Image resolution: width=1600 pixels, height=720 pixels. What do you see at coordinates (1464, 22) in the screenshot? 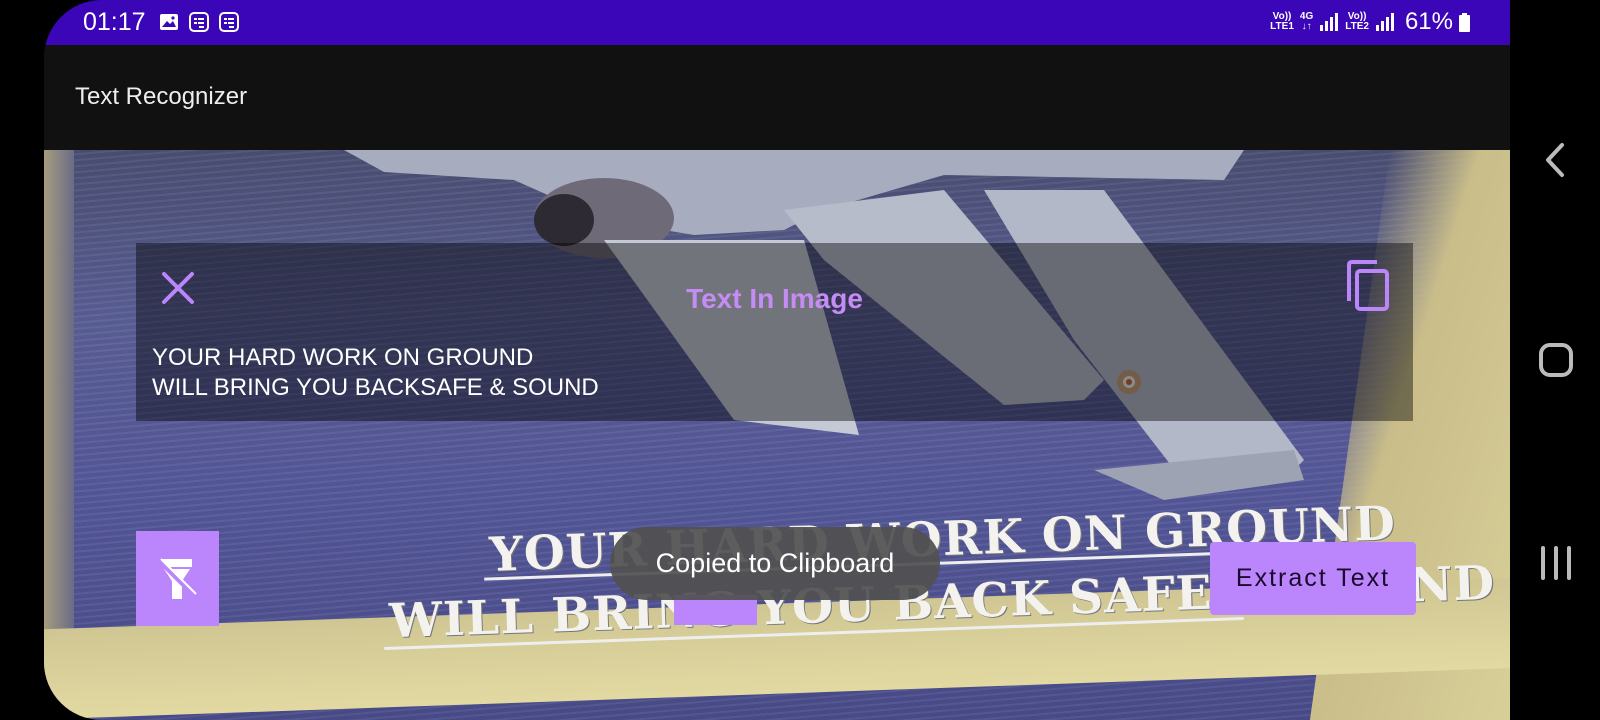
I see `battery-icon` at bounding box center [1464, 22].